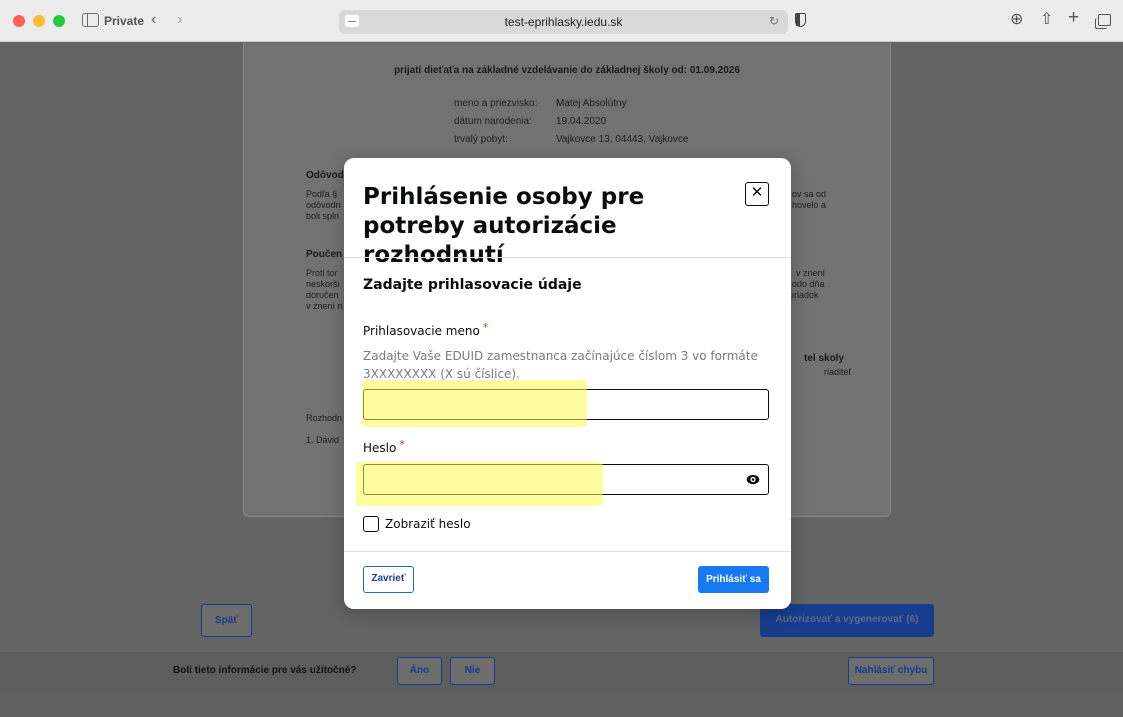  I want to click on minimize-window-icon, so click(39, 21).